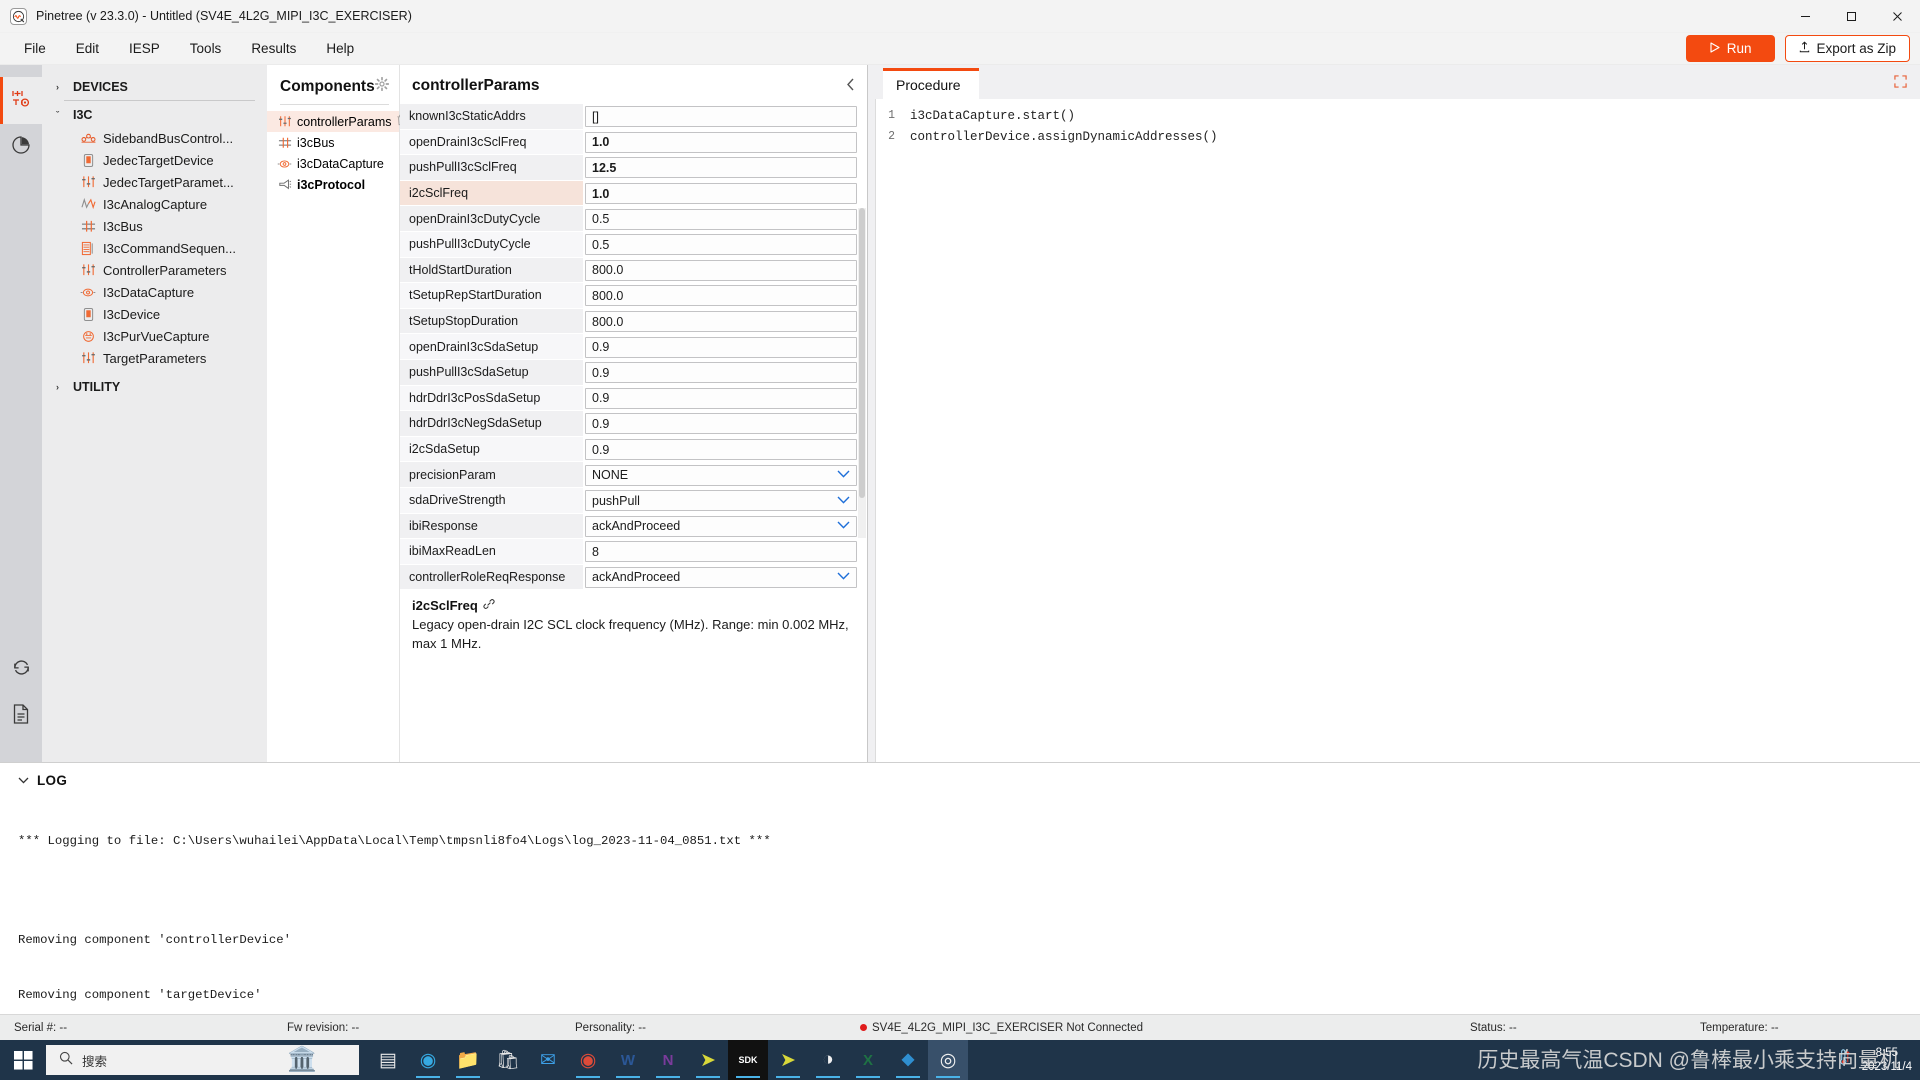 This screenshot has width=1920, height=1080. What do you see at coordinates (1847, 48) in the screenshot?
I see `export-zip-button: Export as Zip` at bounding box center [1847, 48].